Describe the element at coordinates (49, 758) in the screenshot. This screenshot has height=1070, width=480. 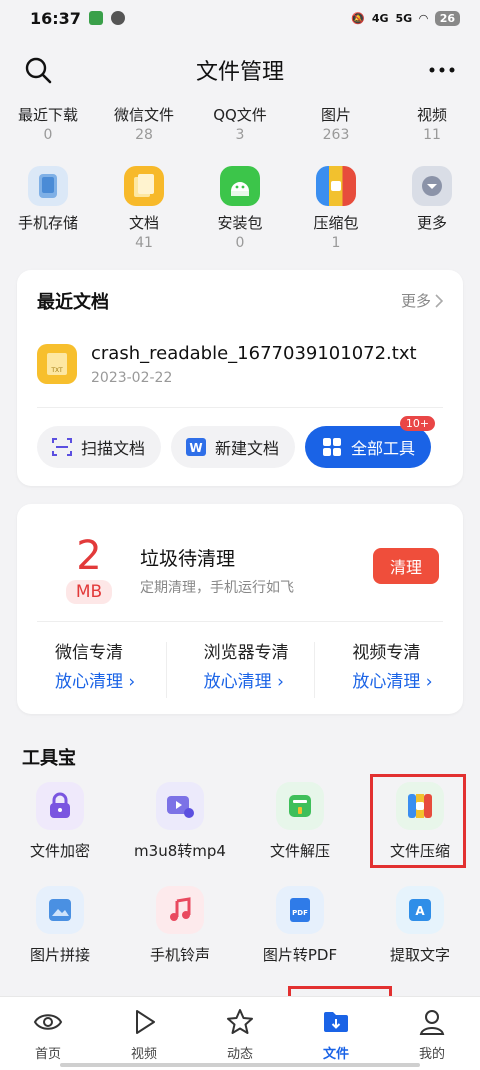
I see `tools-section-title: 工具宝` at that location.